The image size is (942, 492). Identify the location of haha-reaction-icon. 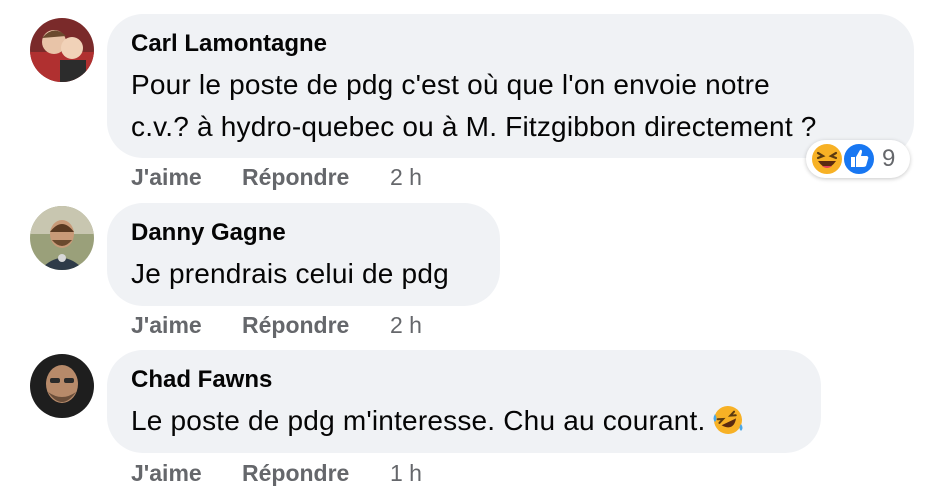
(827, 161).